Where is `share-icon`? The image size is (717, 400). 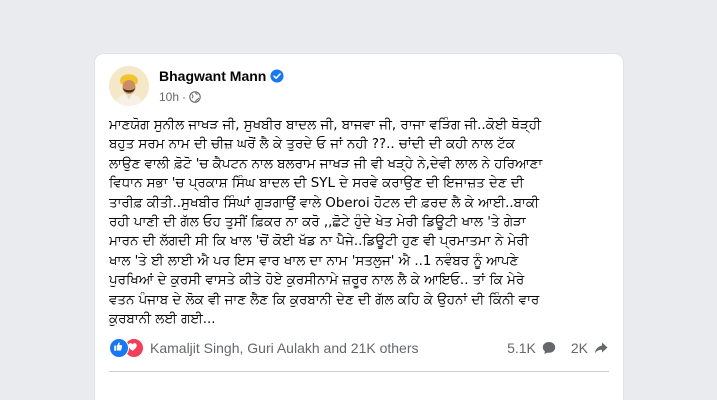 share-icon is located at coordinates (601, 348).